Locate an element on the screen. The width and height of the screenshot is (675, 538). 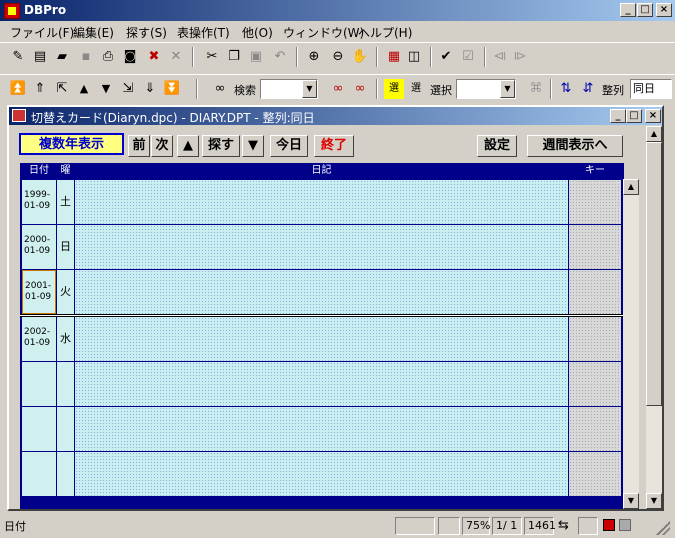
grid-scrollbar: ▲ ▼ is located at coordinates (631, 344).